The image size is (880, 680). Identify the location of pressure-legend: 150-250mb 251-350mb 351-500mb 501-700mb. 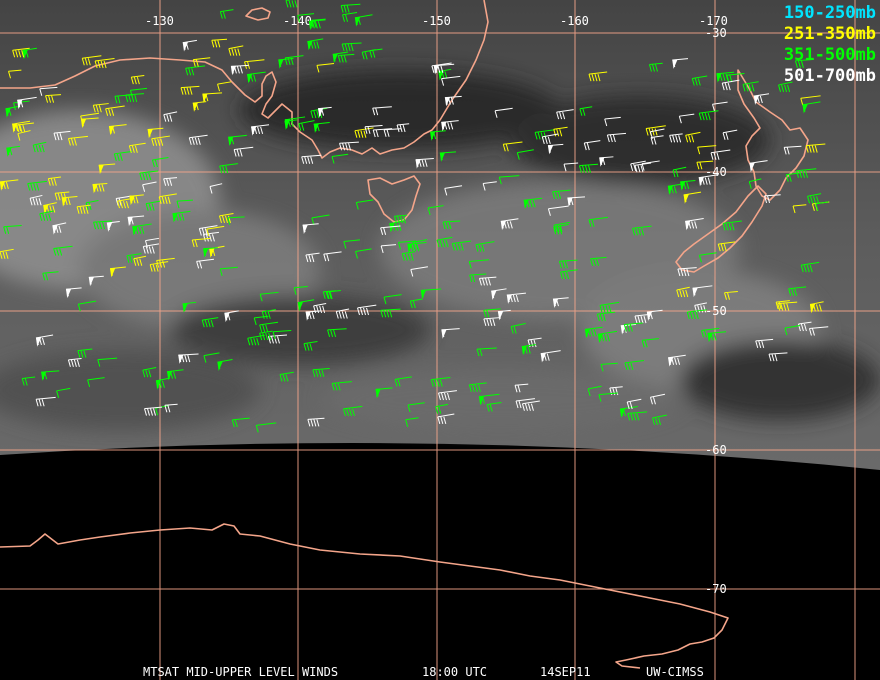
(830, 45).